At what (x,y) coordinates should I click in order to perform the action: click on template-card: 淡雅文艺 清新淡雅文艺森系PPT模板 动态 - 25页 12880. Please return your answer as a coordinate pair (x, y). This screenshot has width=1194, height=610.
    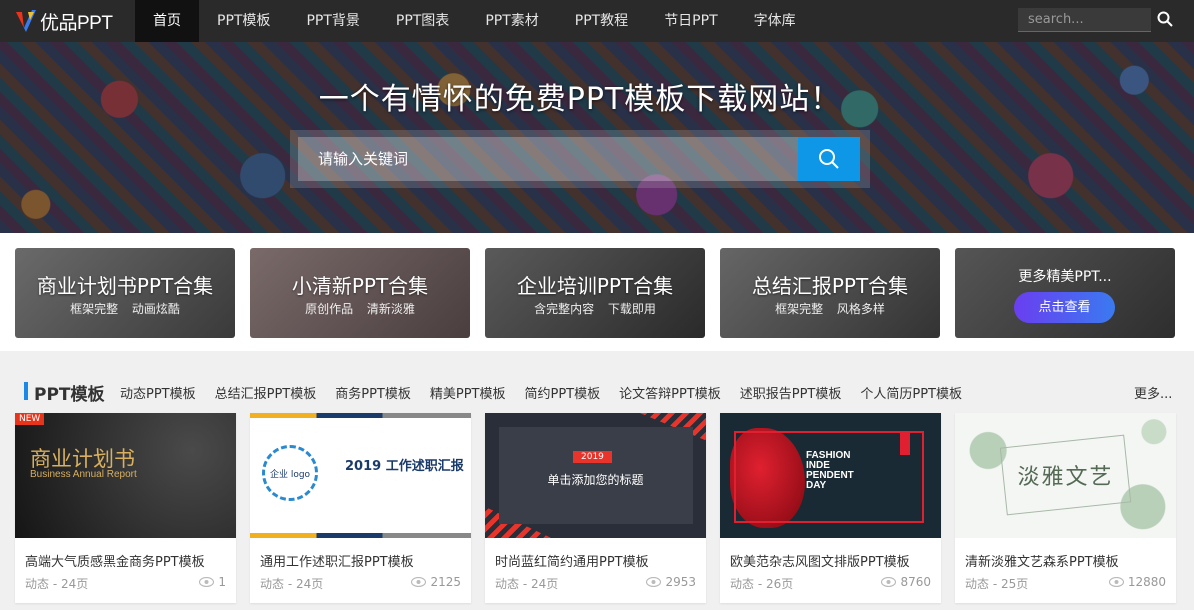
    Looking at the image, I should click on (1065, 508).